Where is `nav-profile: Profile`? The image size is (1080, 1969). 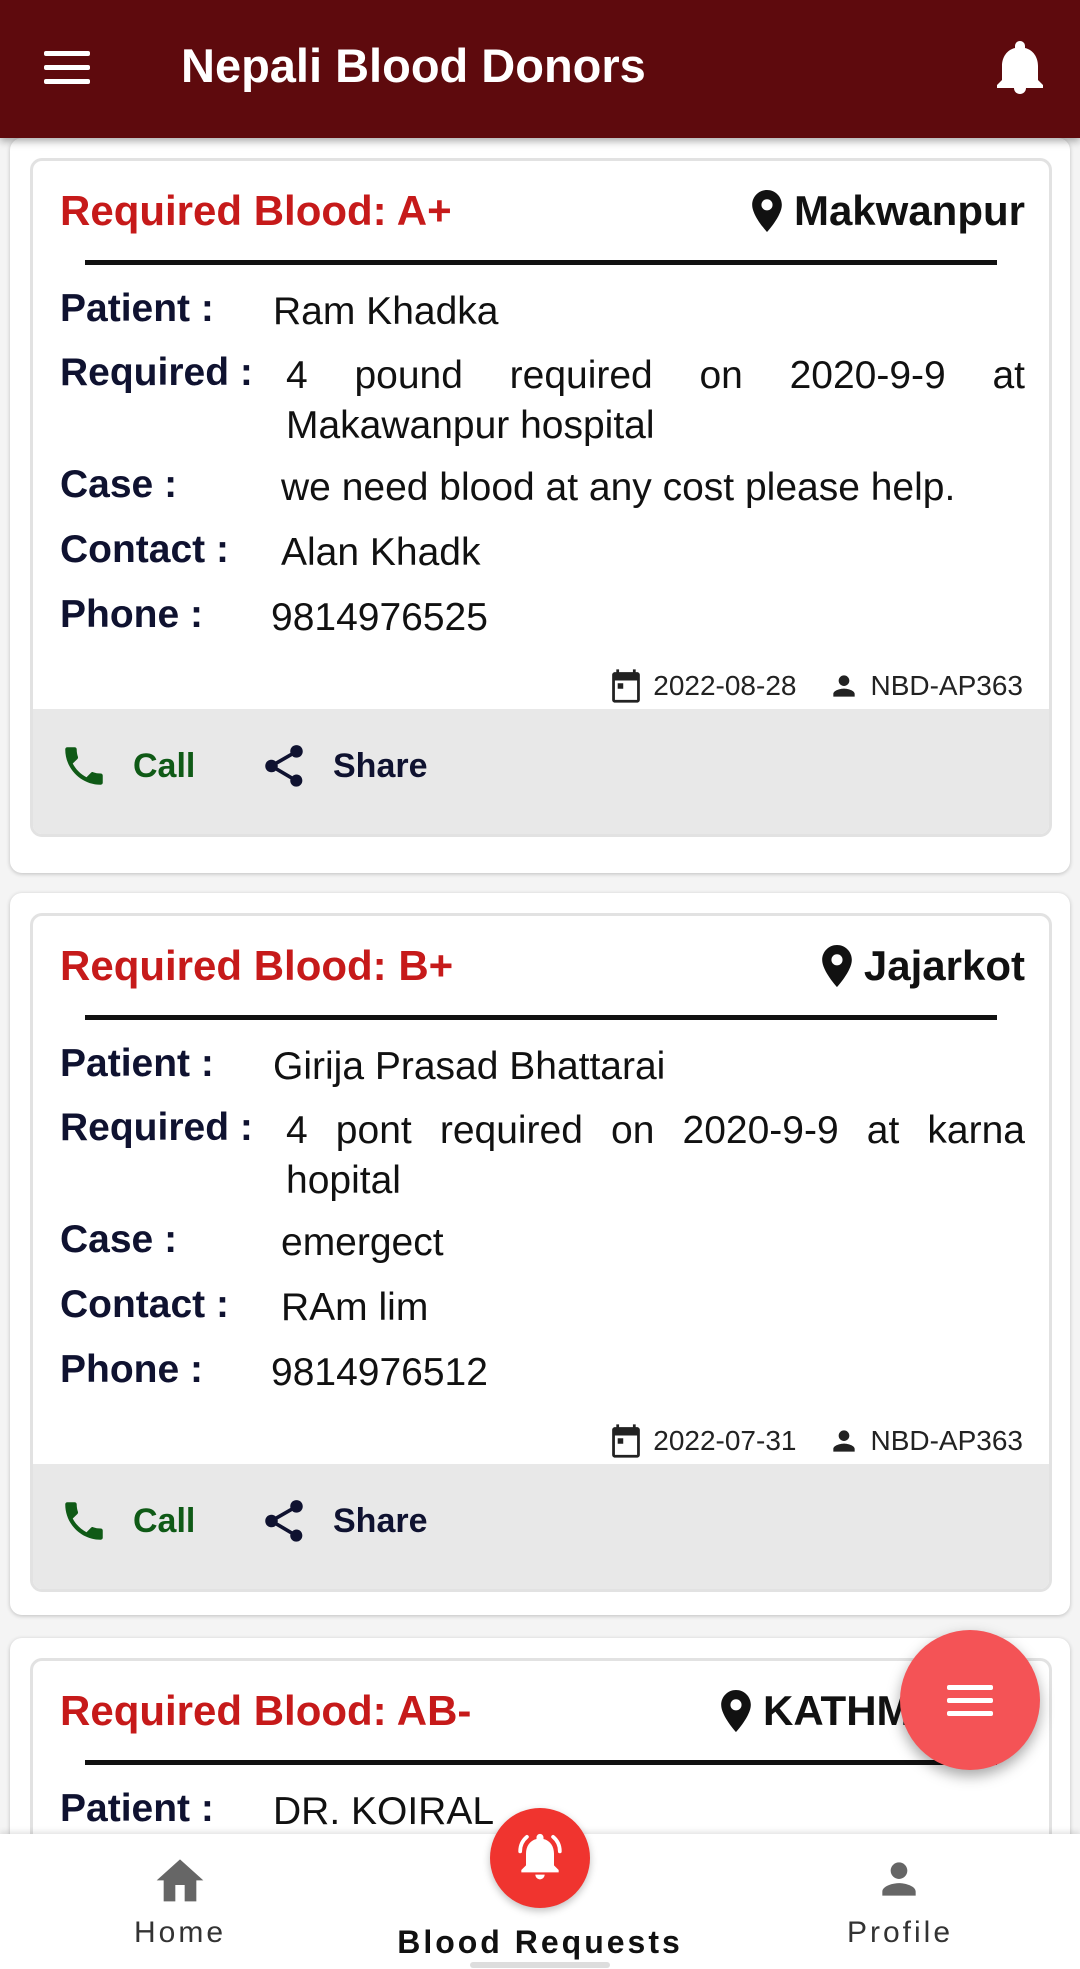 nav-profile: Profile is located at coordinates (900, 1901).